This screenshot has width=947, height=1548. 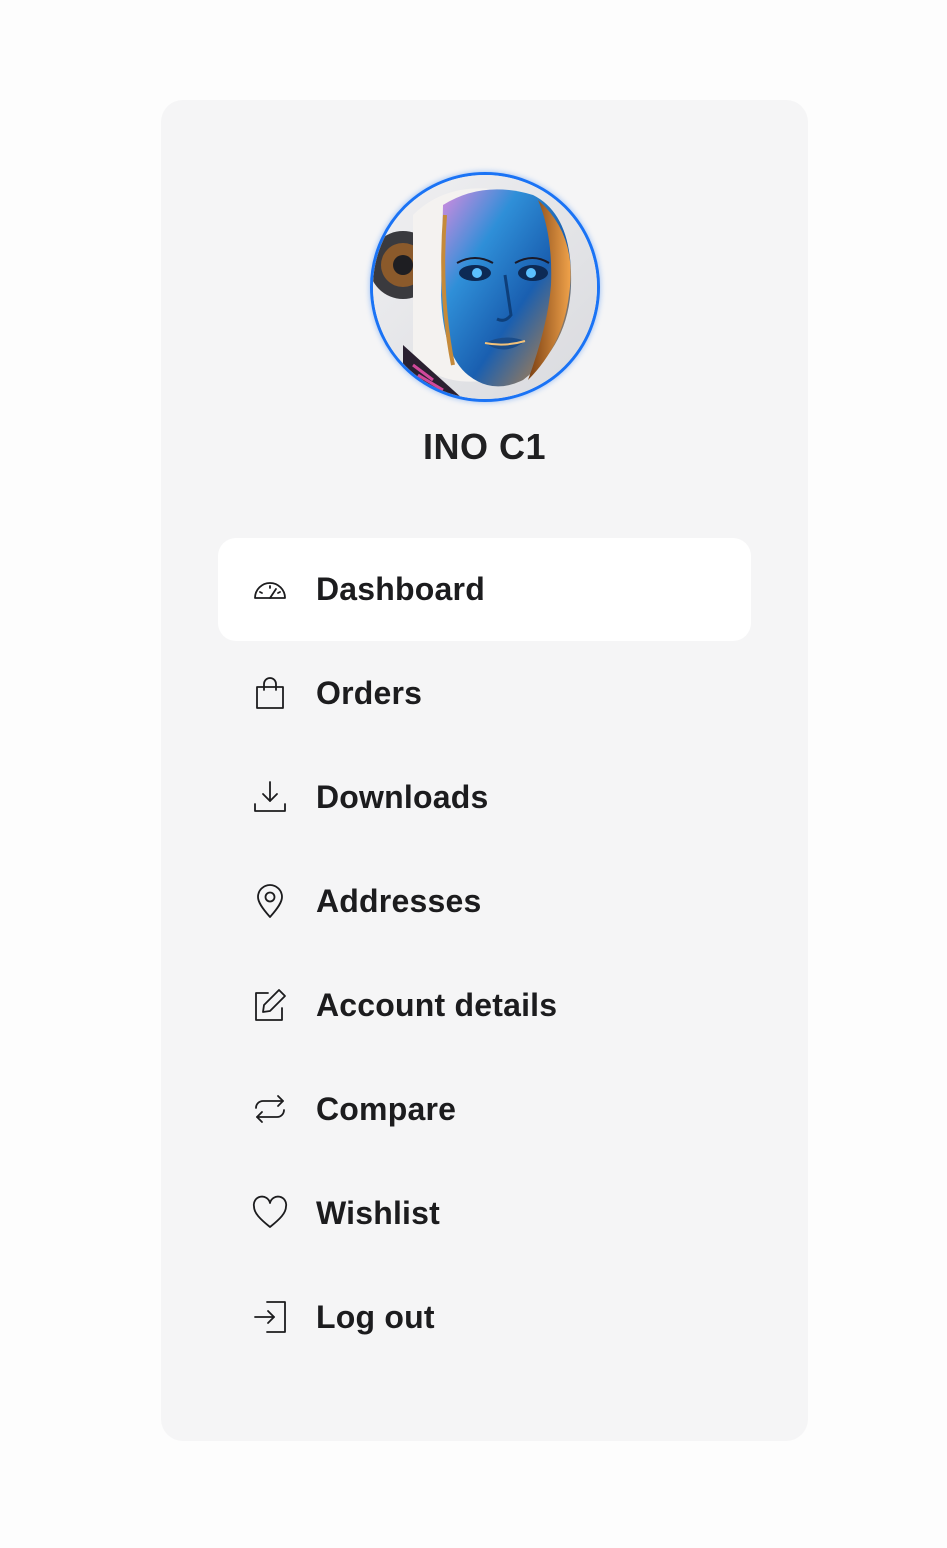 I want to click on avatar, so click(x=485, y=287).